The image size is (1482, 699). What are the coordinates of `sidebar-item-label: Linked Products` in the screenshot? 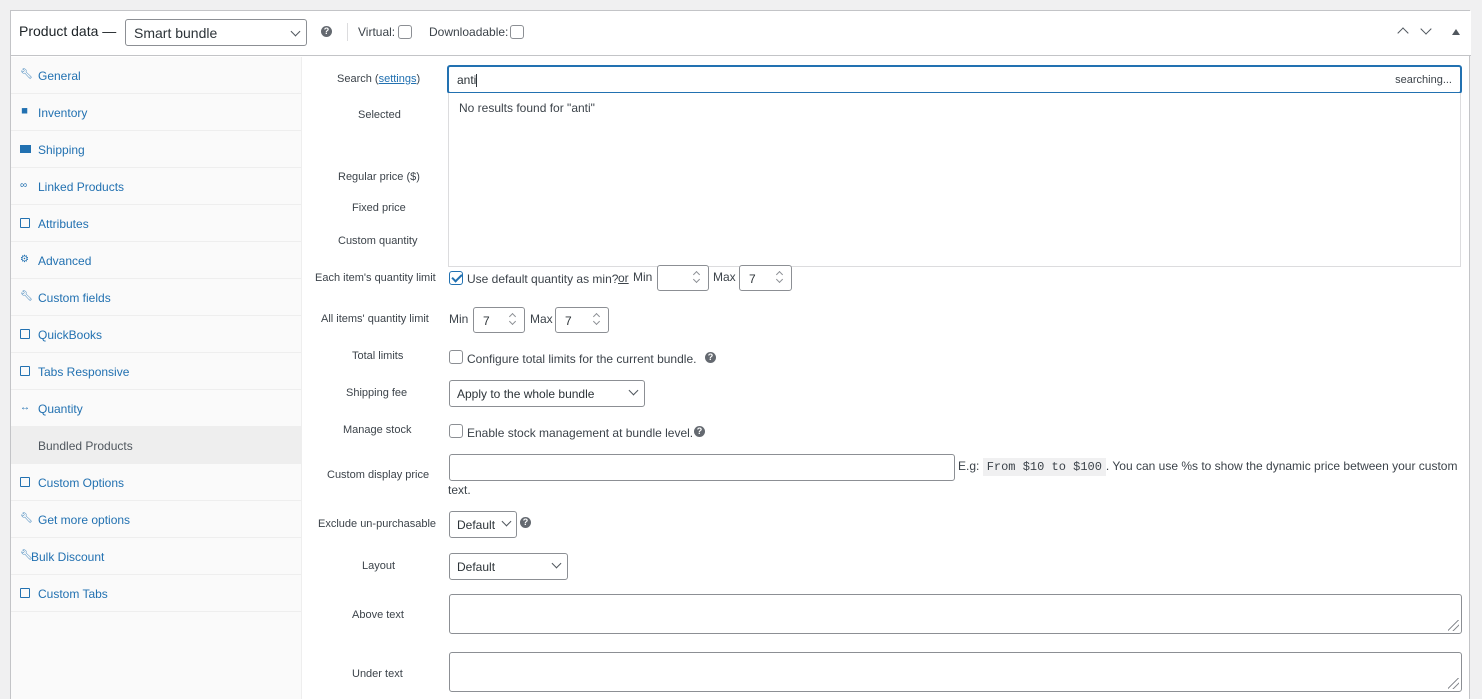 It's located at (81, 187).